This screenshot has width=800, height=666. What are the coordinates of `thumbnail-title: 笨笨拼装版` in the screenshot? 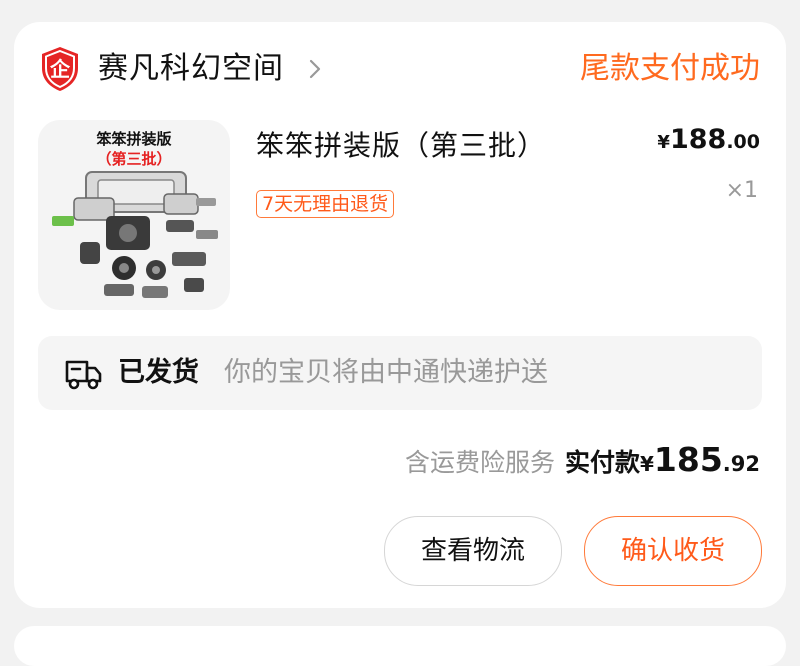 It's located at (134, 139).